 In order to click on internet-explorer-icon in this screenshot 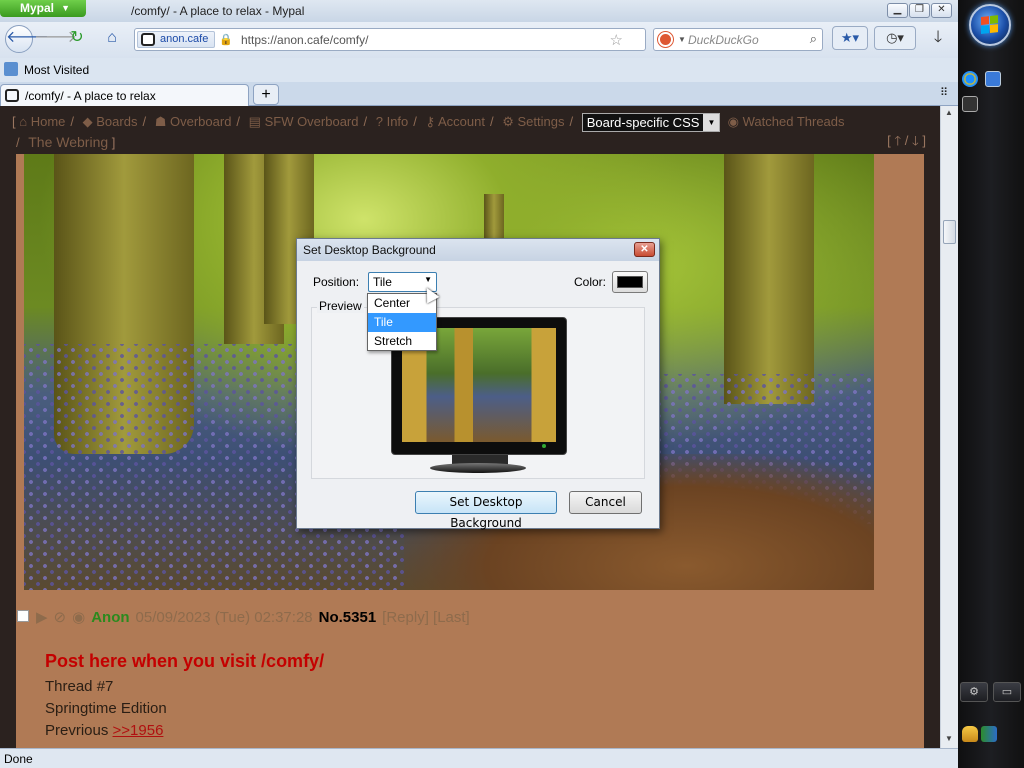, I will do `click(970, 79)`.